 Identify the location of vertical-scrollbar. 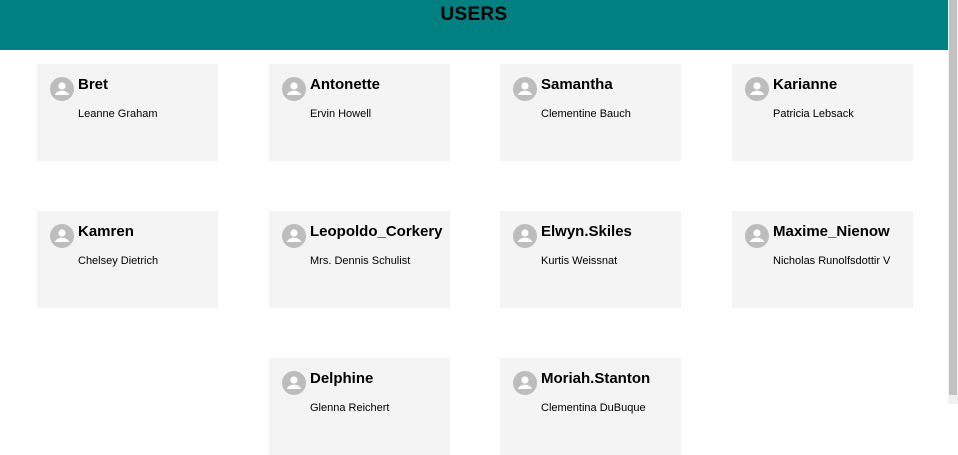
(953, 202).